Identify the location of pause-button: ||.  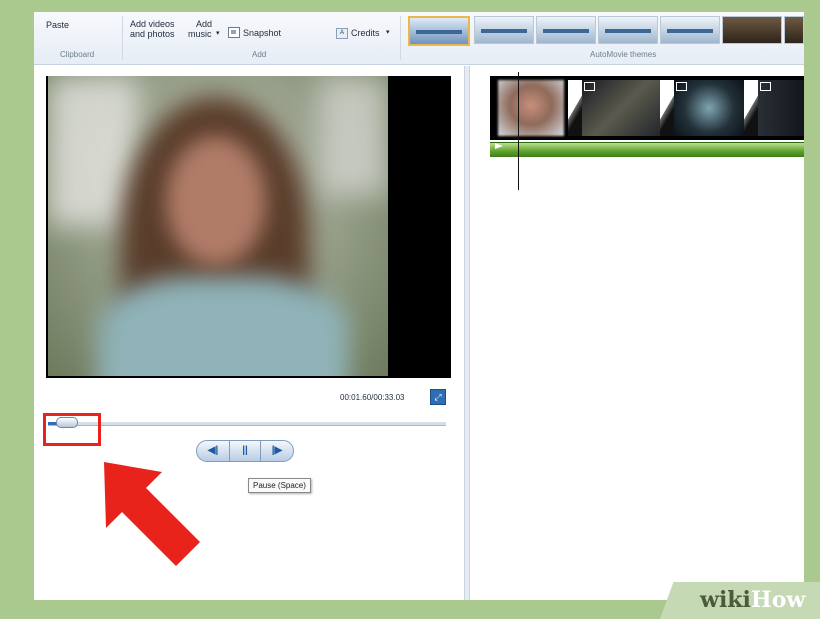
(245, 451).